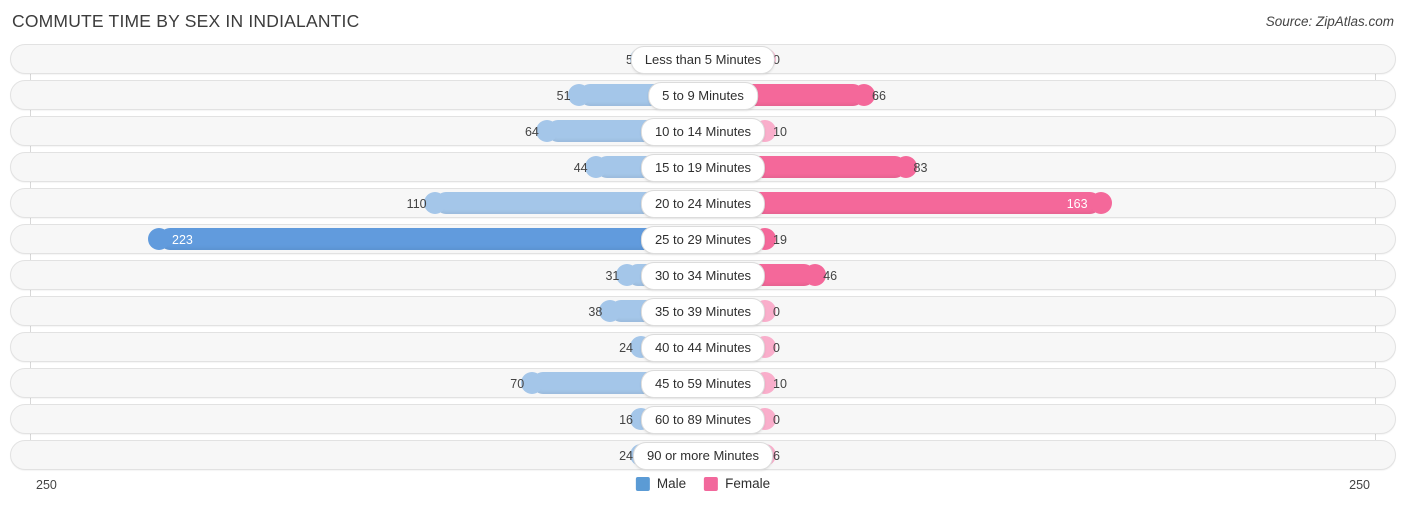 This screenshot has width=1406, height=523. I want to click on bar-male, so click(425, 239).